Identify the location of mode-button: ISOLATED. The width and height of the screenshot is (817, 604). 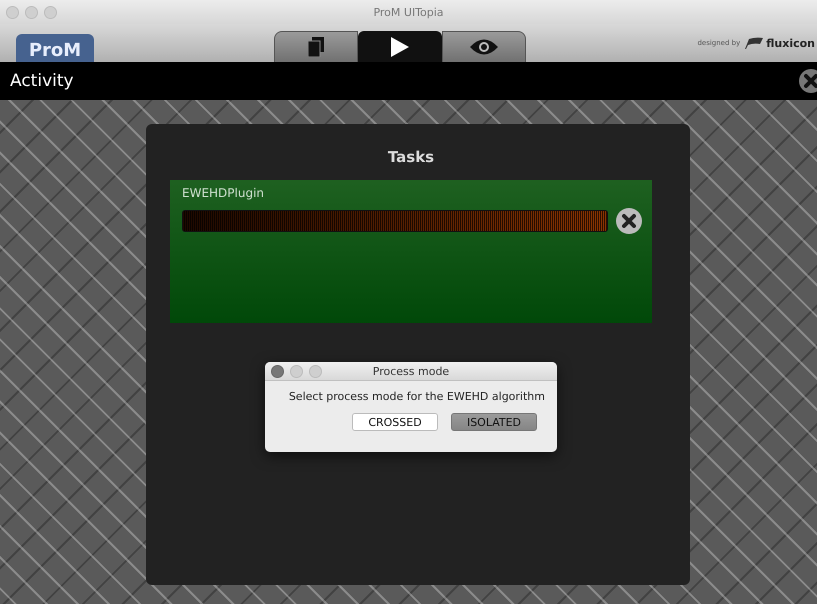
(494, 422).